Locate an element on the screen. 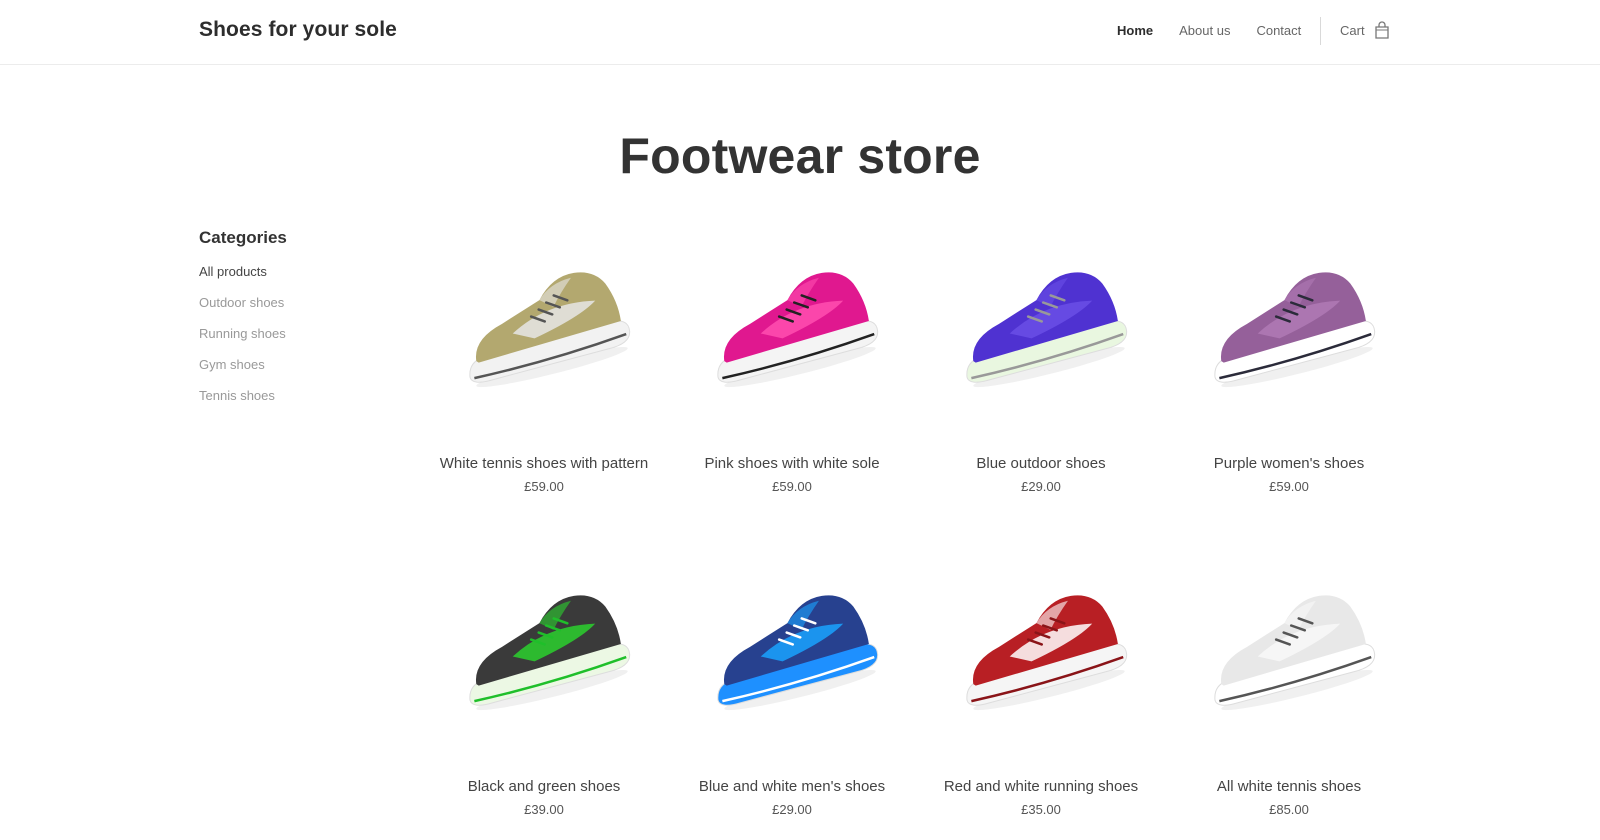  main-nav: Home About us Contact is located at coordinates (1222, 30).